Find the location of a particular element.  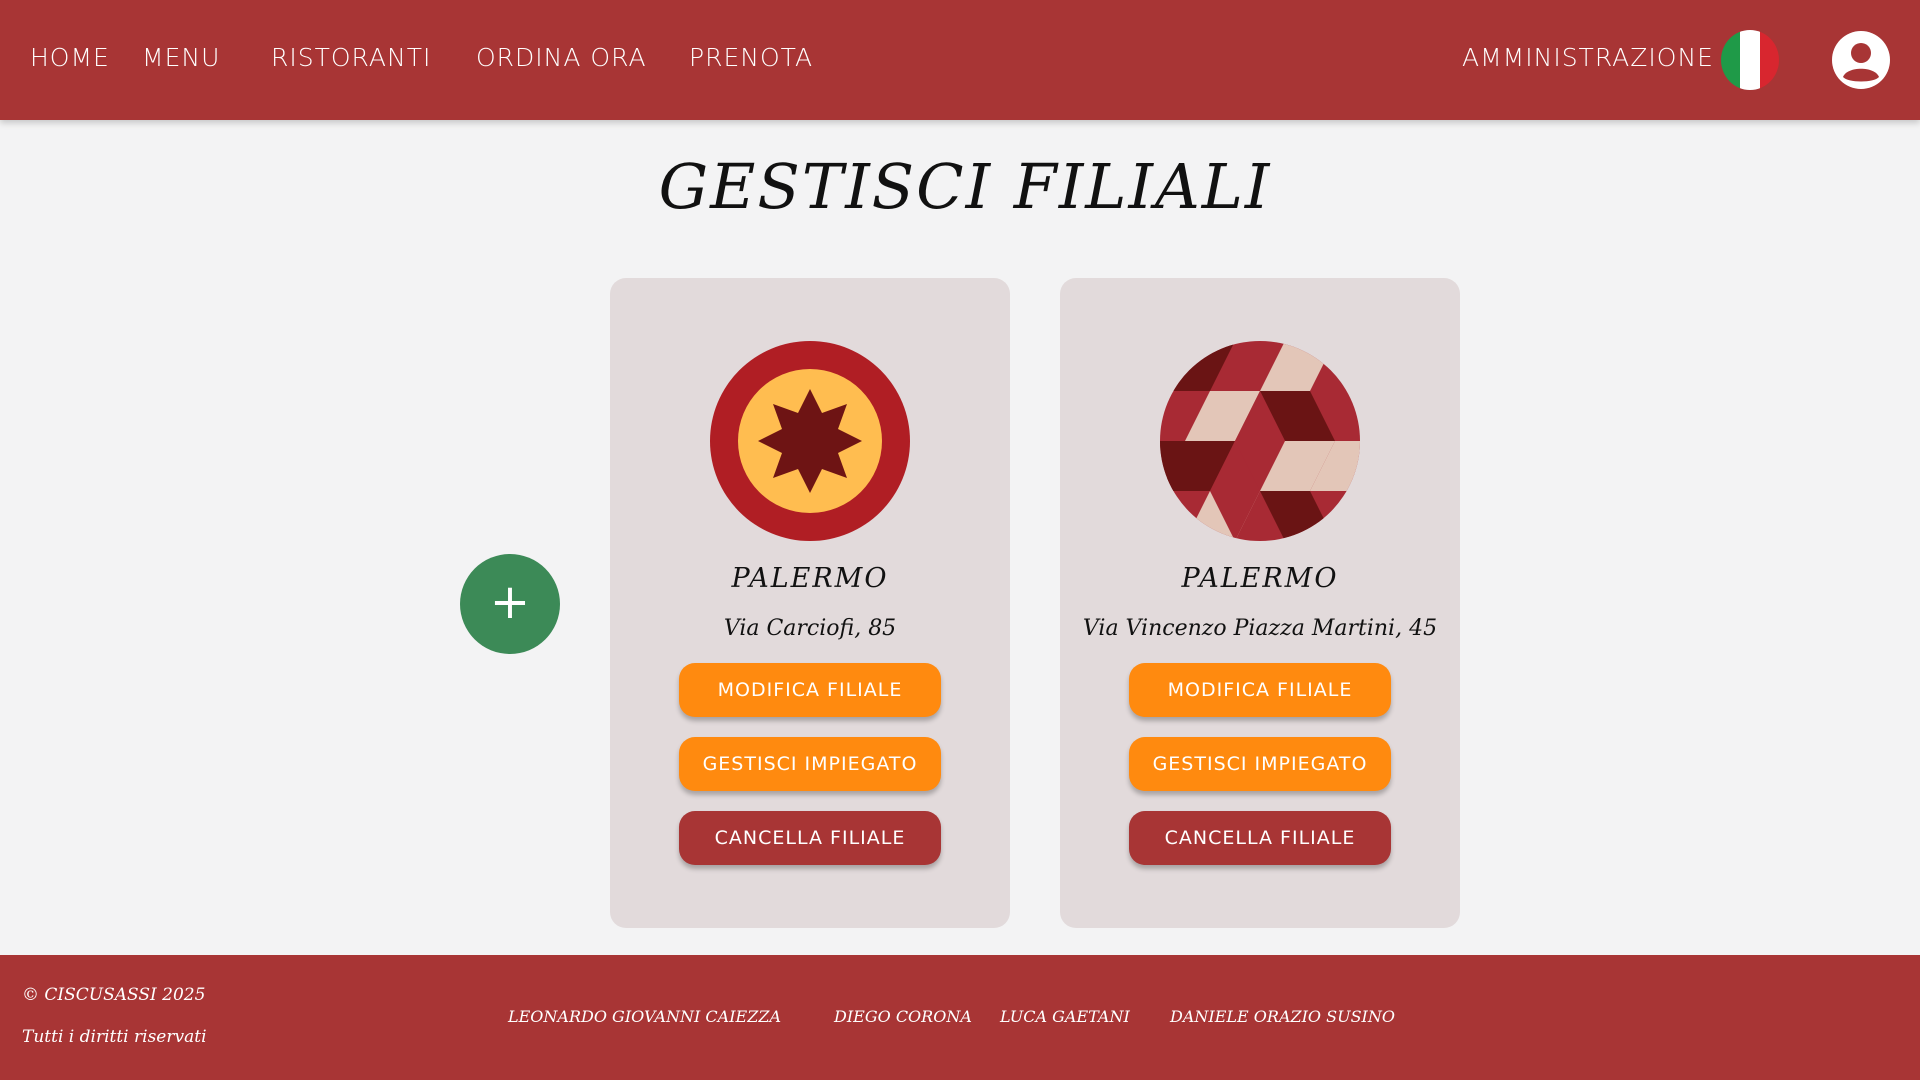

nav-ristoranti: RISTORANTI is located at coordinates (351, 57).